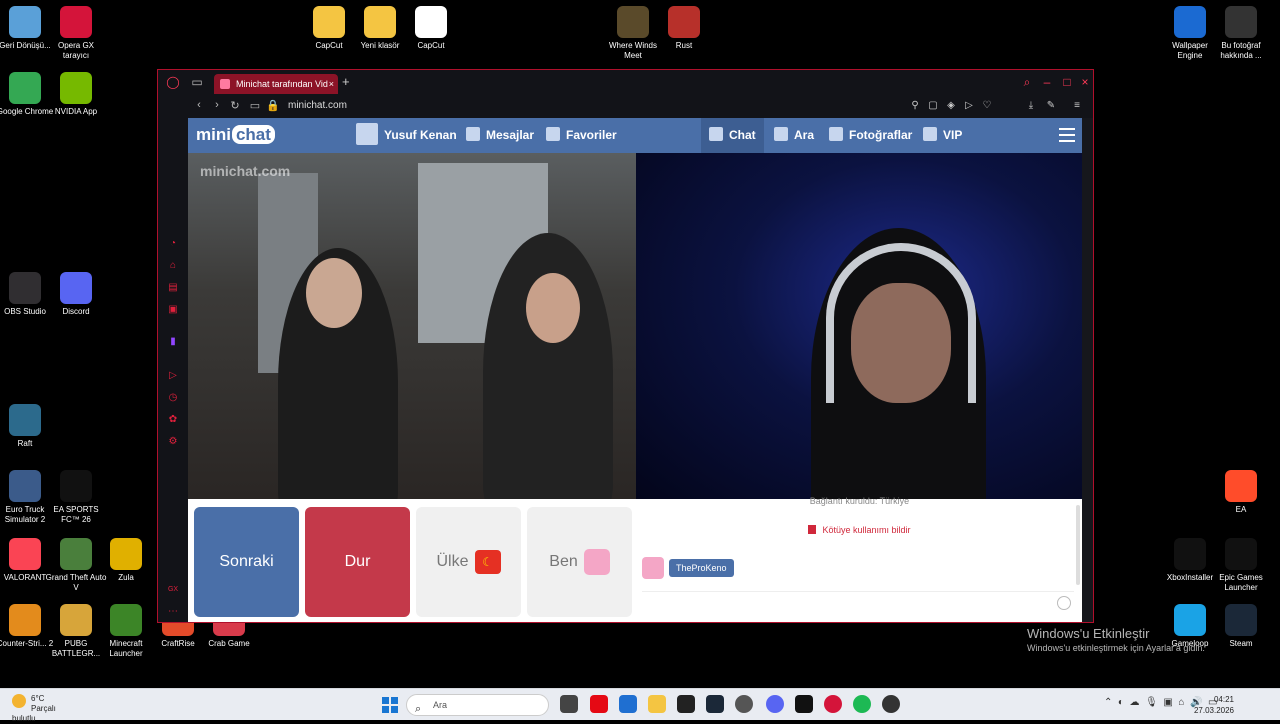  Describe the element at coordinates (173, 398) in the screenshot. I see `sidebar-history-icon: ◷` at that location.